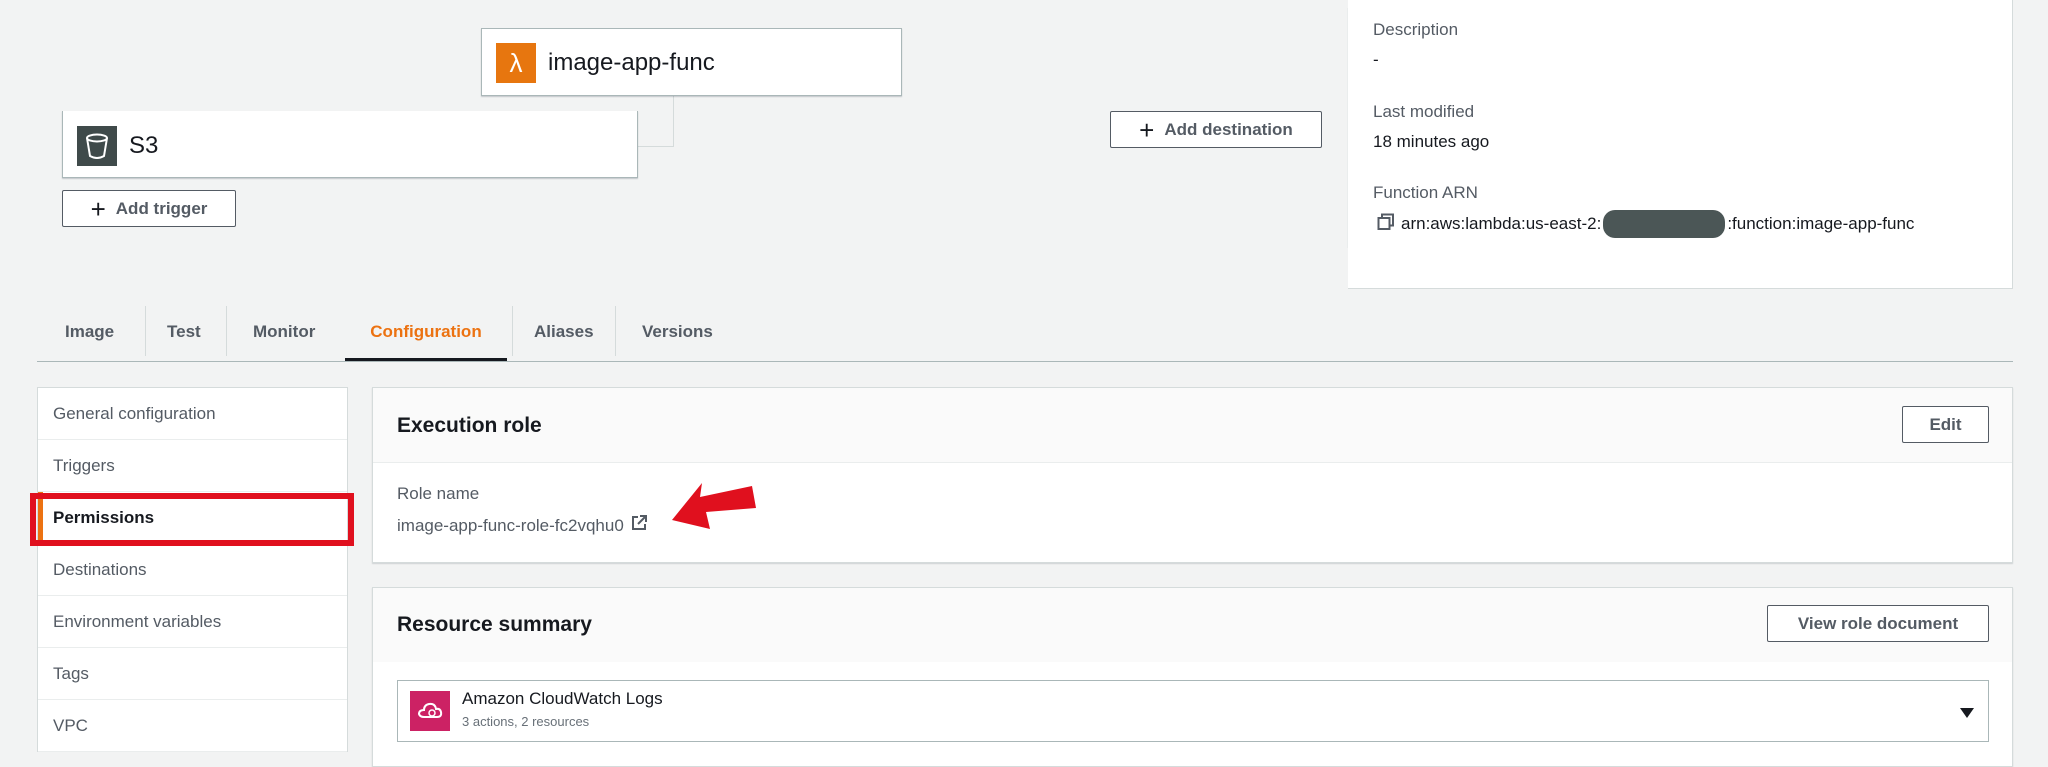 The height and width of the screenshot is (767, 2048). Describe the element at coordinates (526, 721) in the screenshot. I see `service-detail: 3 actions, 2 resources` at that location.